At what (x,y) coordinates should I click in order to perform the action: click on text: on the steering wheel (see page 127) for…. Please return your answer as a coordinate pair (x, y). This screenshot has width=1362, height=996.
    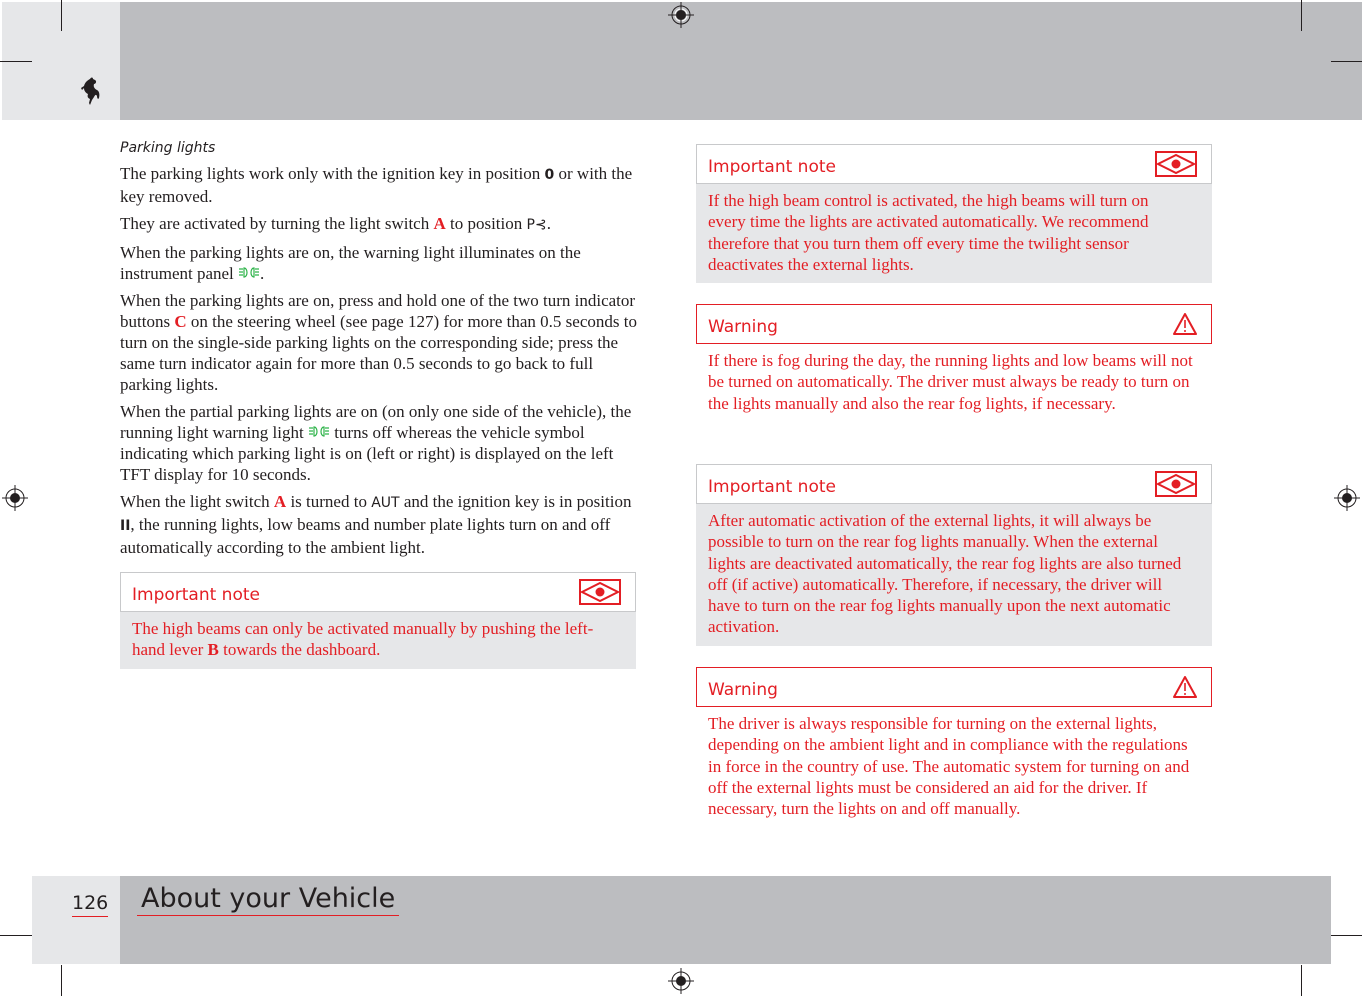
    Looking at the image, I should click on (378, 353).